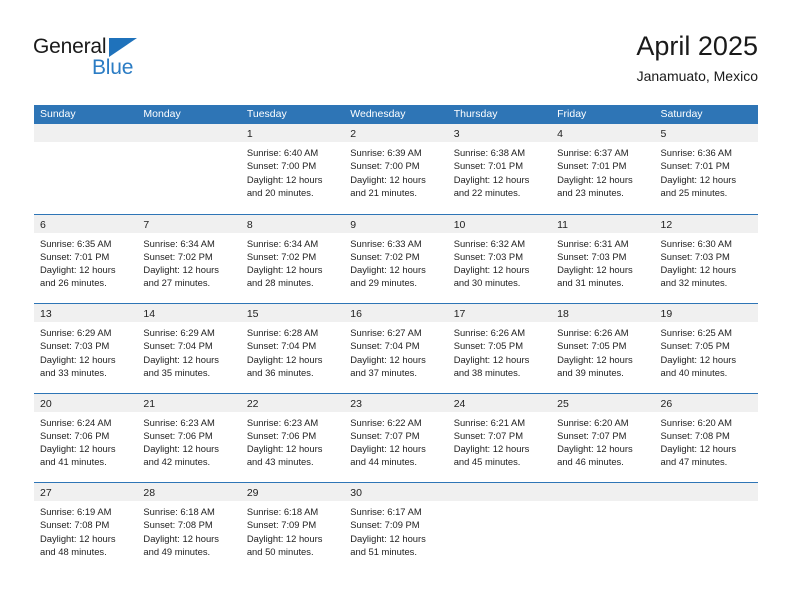  Describe the element at coordinates (113, 67) in the screenshot. I see `brand-name-blue: Blue` at that location.